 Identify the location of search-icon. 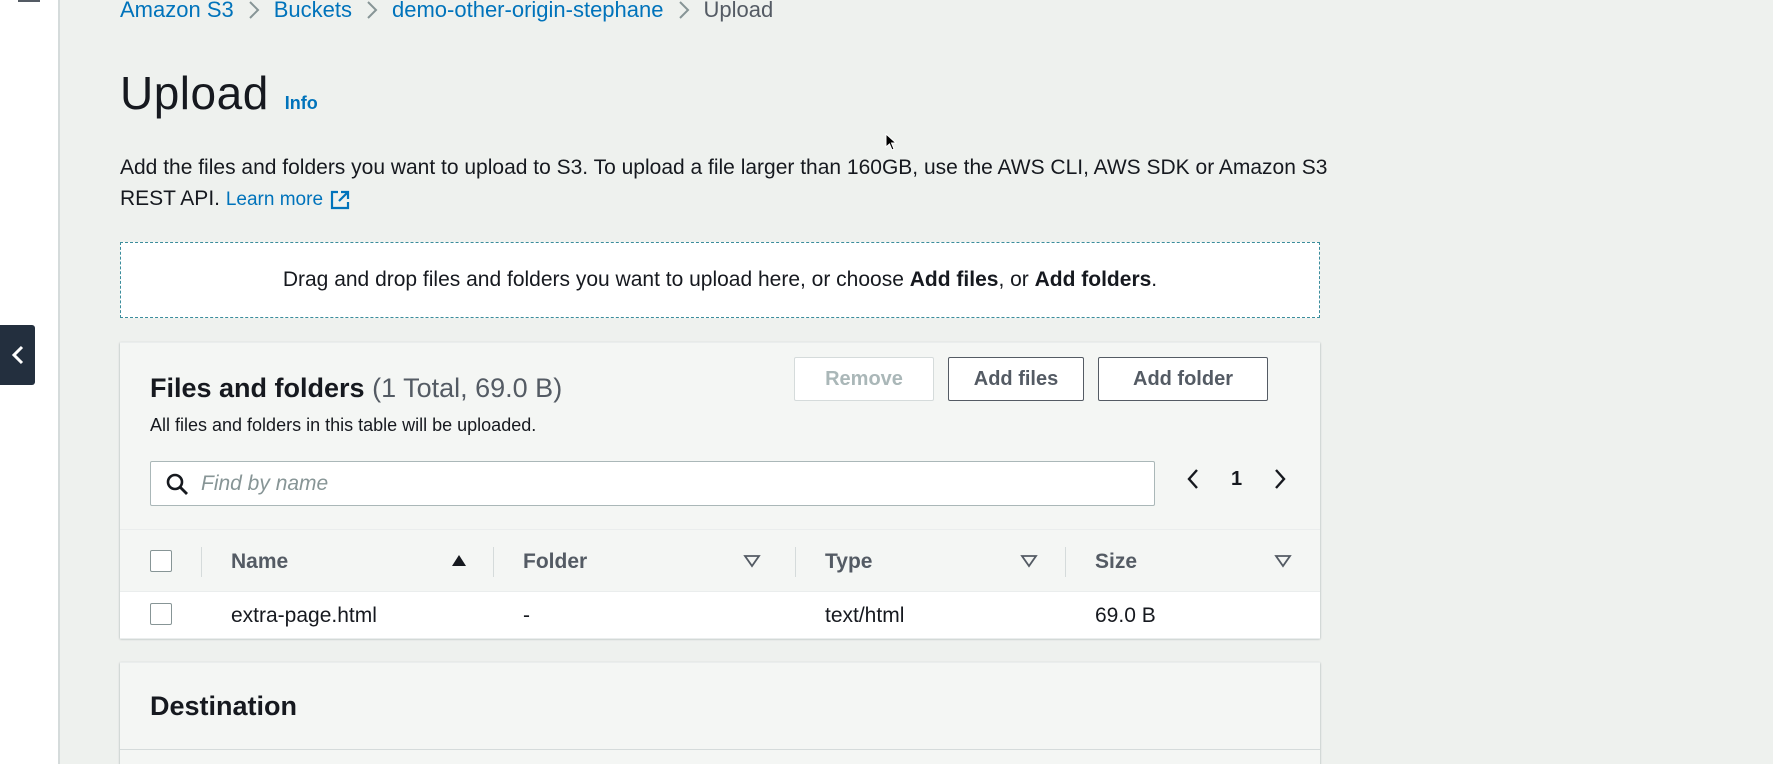
(177, 484).